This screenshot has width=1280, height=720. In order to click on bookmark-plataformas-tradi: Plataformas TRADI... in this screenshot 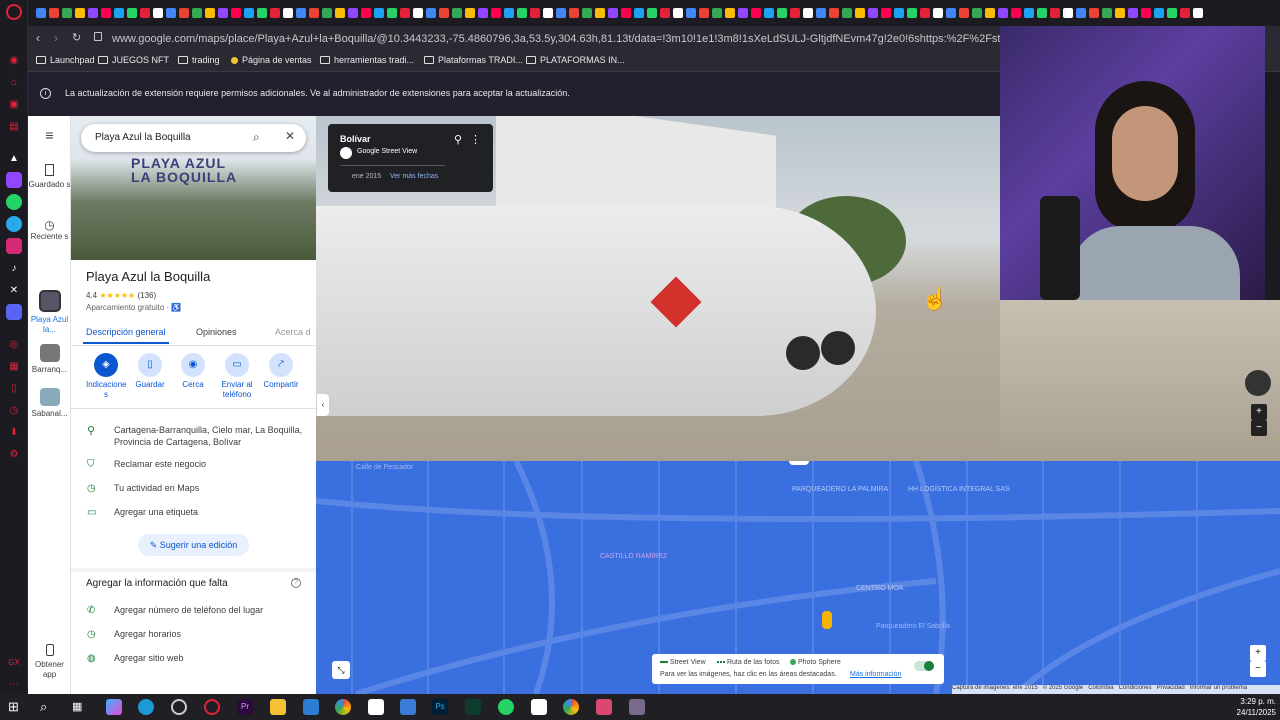, I will do `click(473, 60)`.